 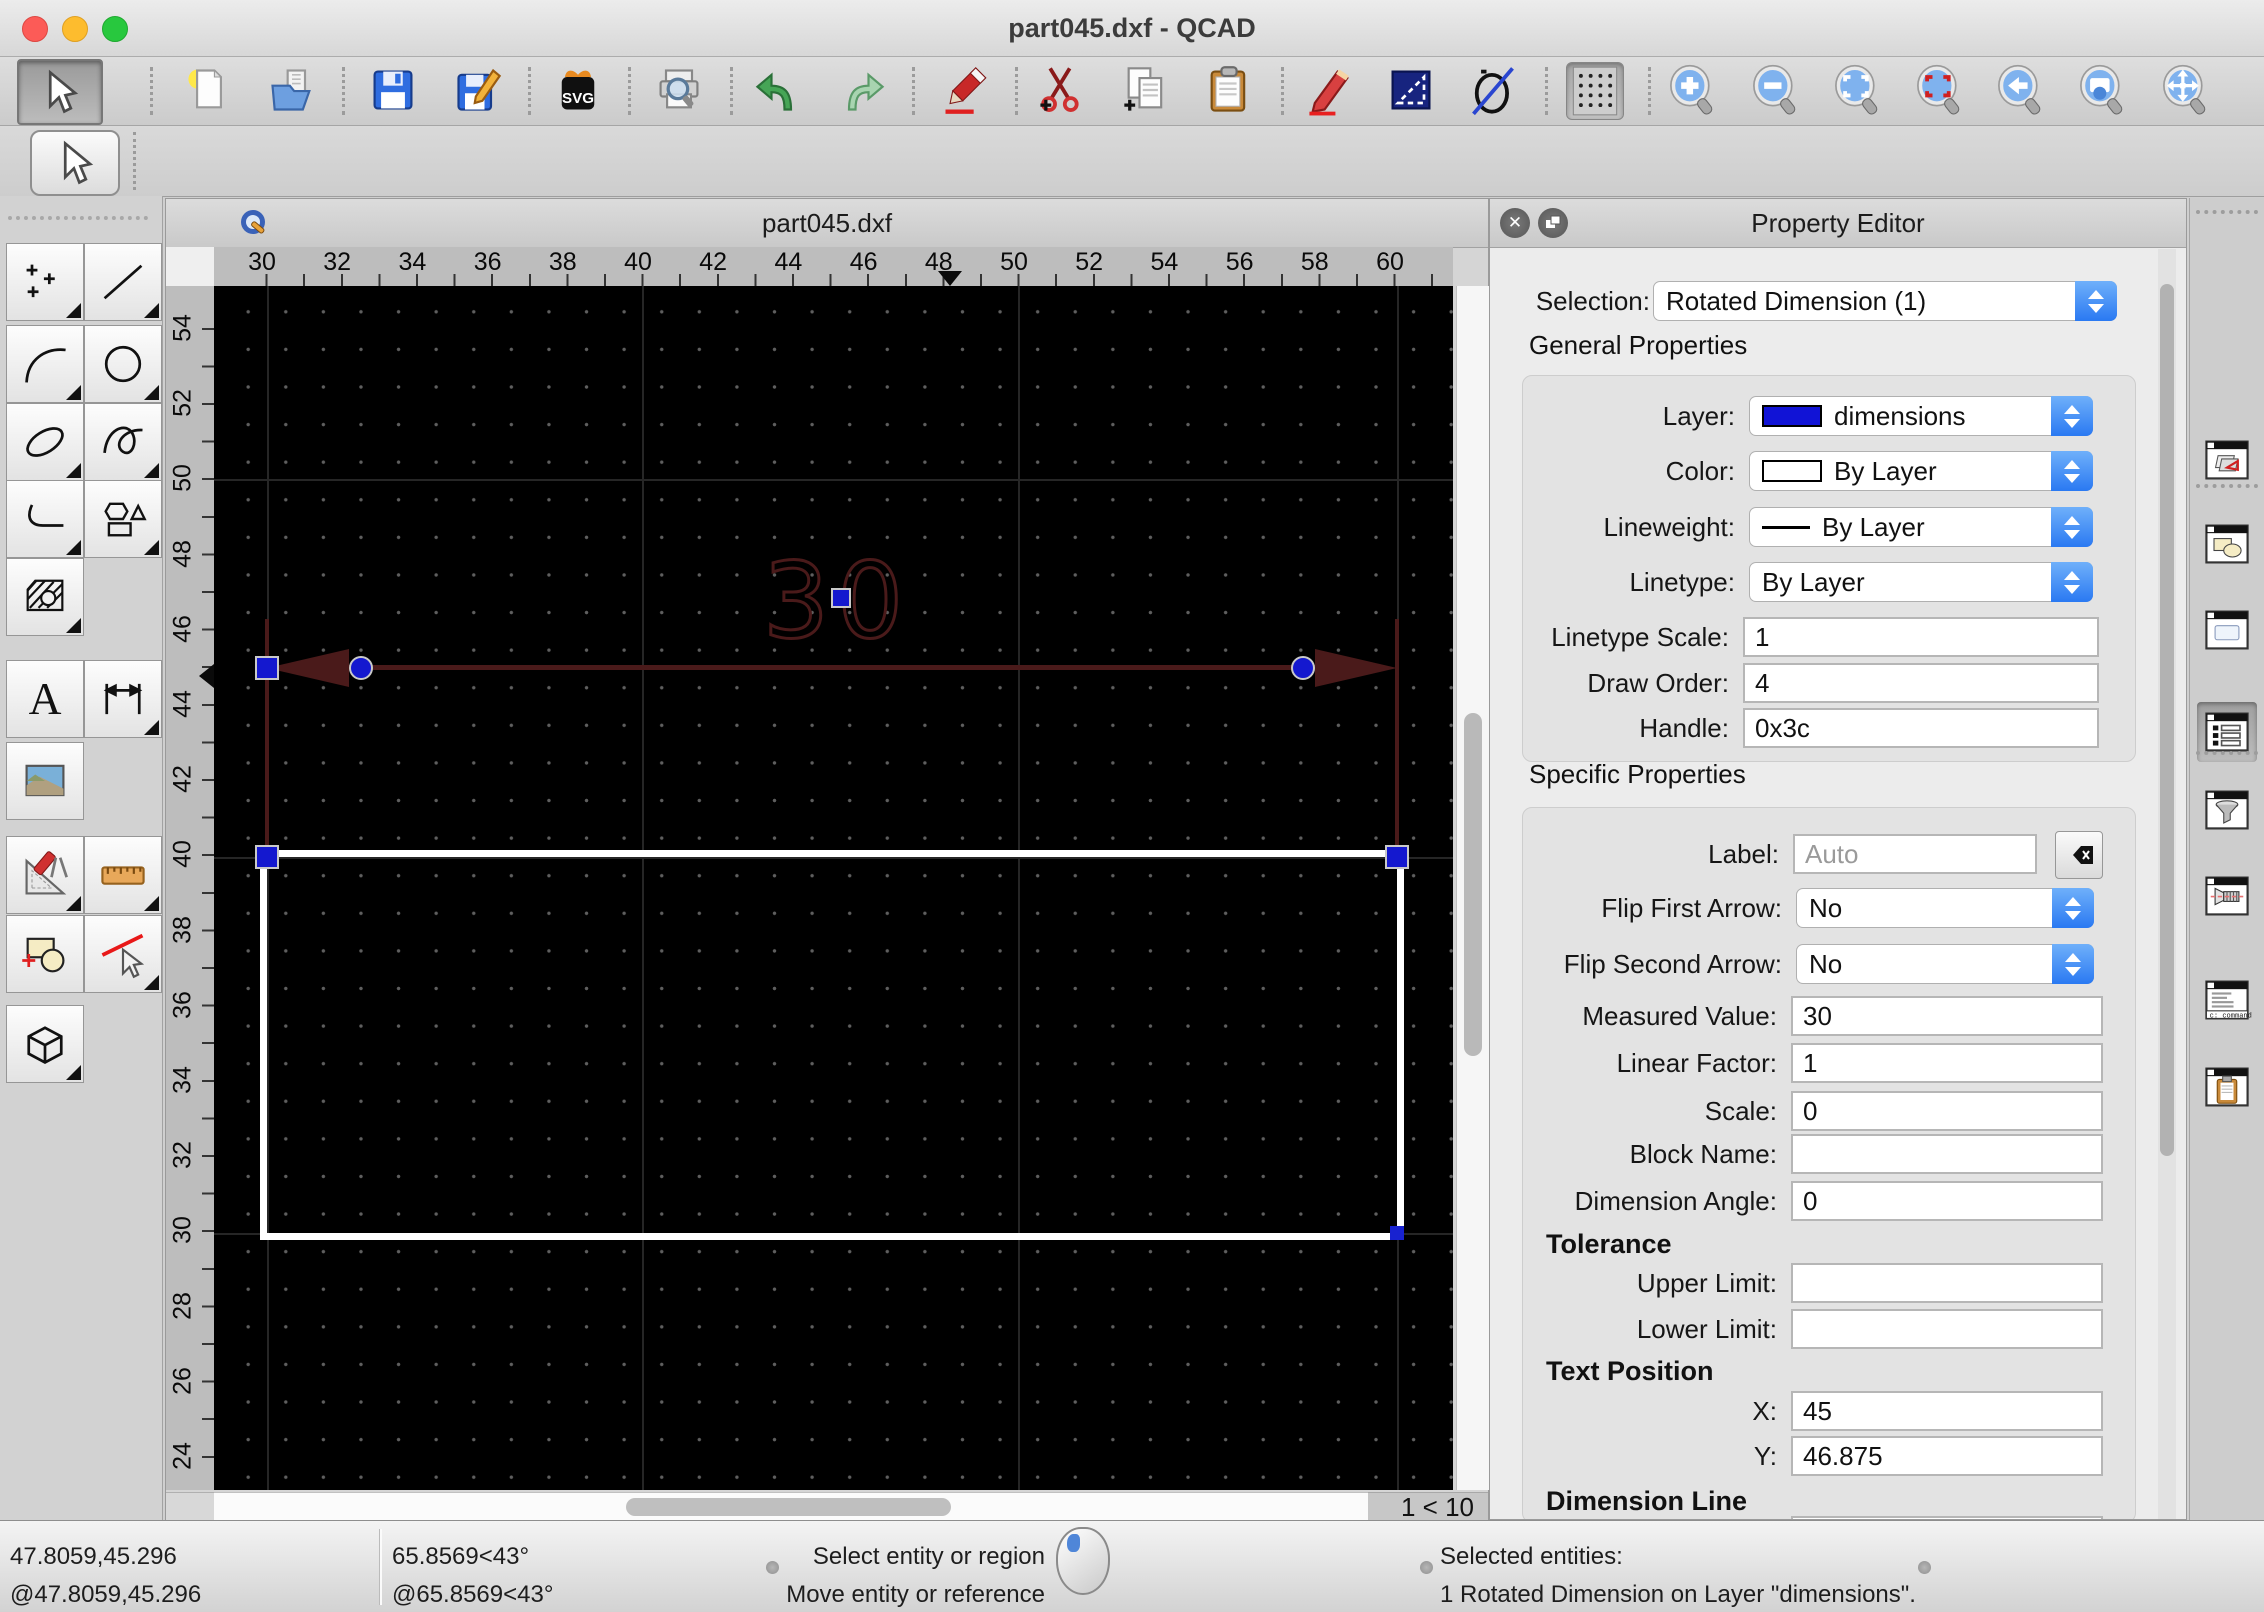 I want to click on dock-drag-handle, so click(x=2227, y=214).